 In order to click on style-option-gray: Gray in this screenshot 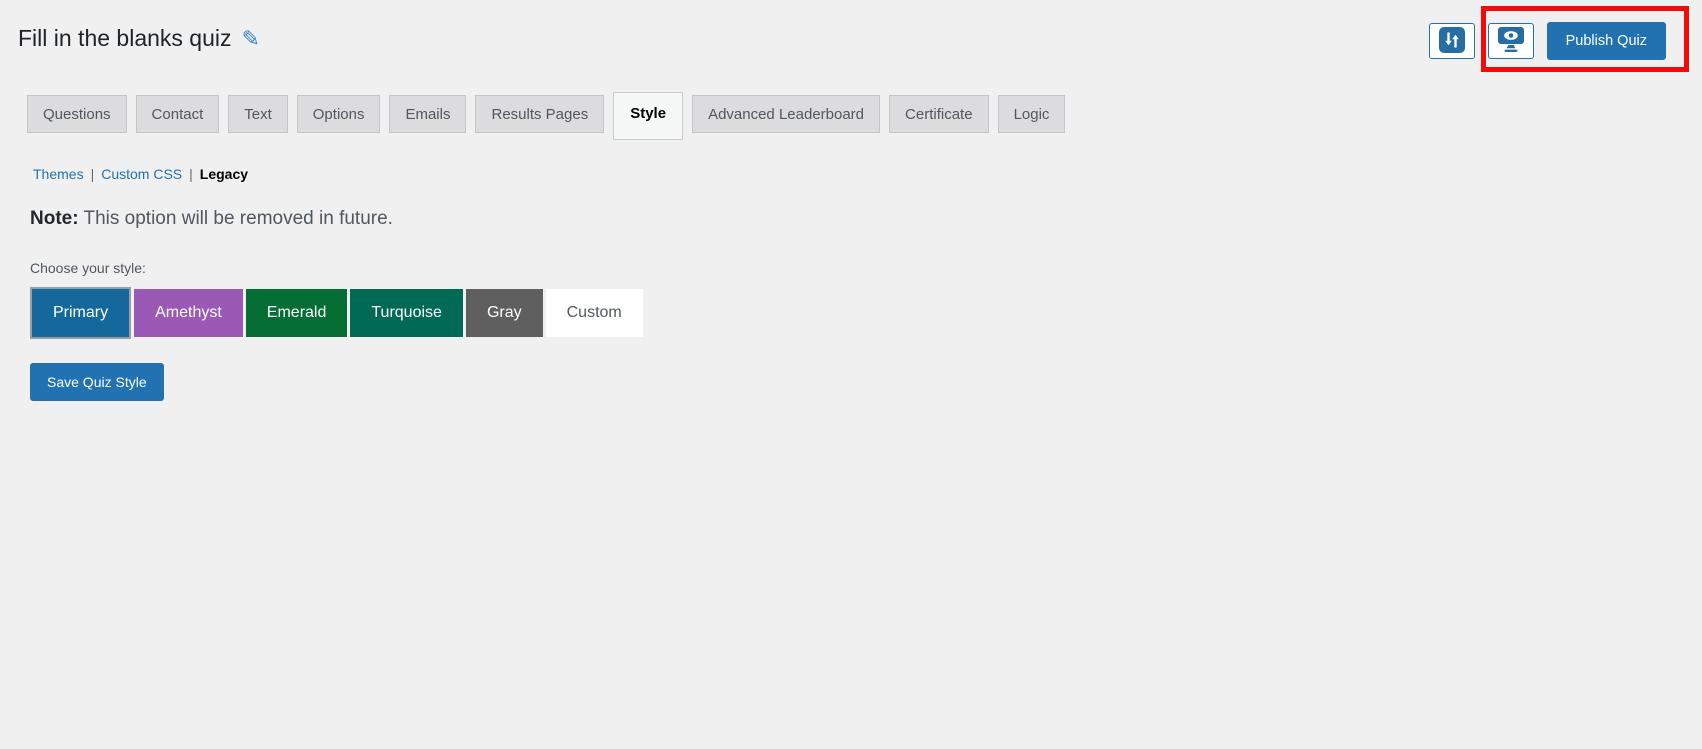, I will do `click(504, 313)`.